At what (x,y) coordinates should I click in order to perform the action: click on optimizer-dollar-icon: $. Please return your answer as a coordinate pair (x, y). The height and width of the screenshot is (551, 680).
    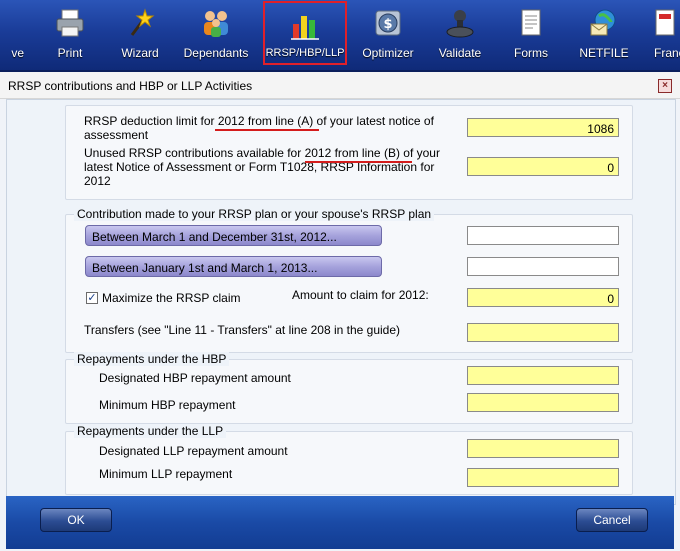
    Looking at the image, I should click on (388, 23).